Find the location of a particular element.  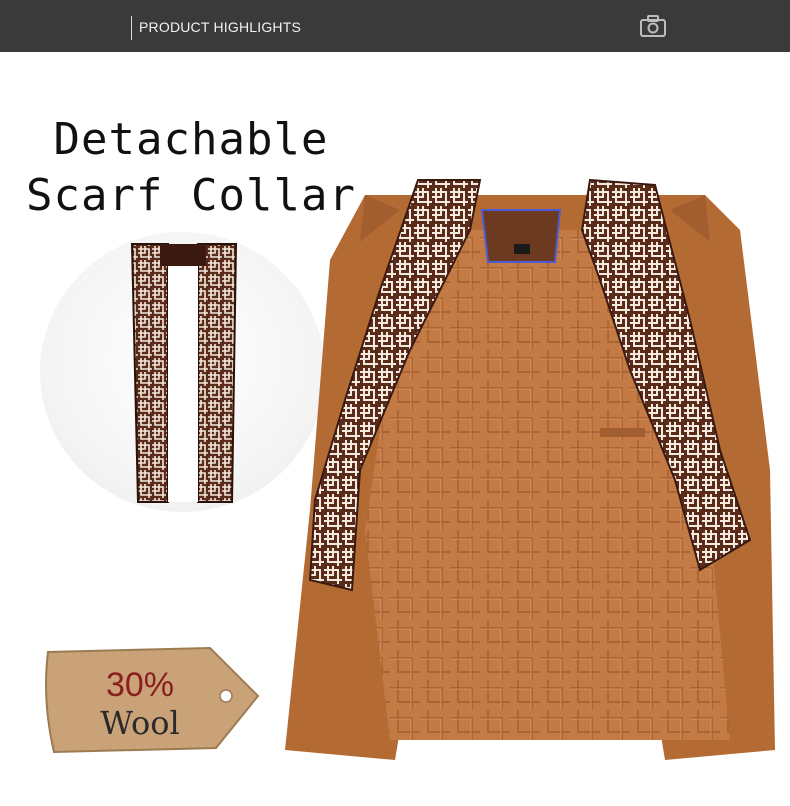

wool-tag: 30% Wool is located at coordinates (152, 700).